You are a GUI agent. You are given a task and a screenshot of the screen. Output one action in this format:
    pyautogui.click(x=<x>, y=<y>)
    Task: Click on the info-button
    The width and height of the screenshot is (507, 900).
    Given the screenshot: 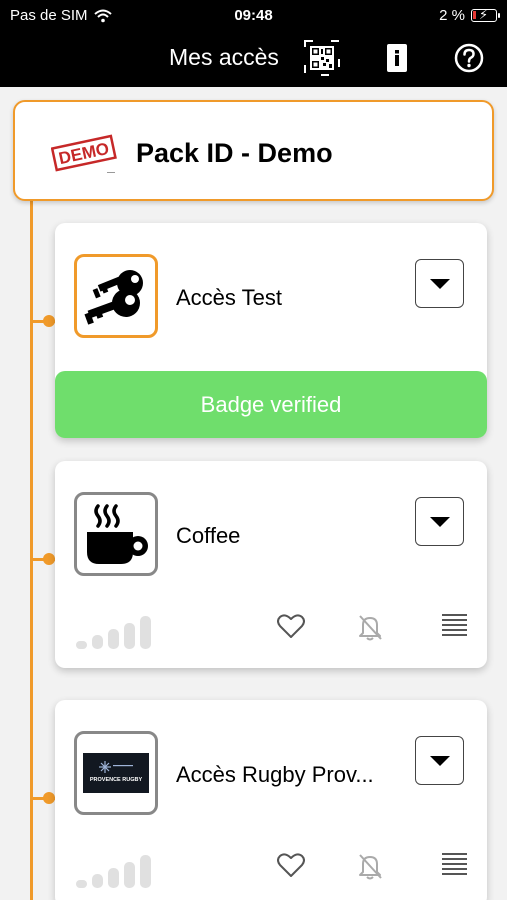 What is the action you would take?
    pyautogui.click(x=397, y=58)
    